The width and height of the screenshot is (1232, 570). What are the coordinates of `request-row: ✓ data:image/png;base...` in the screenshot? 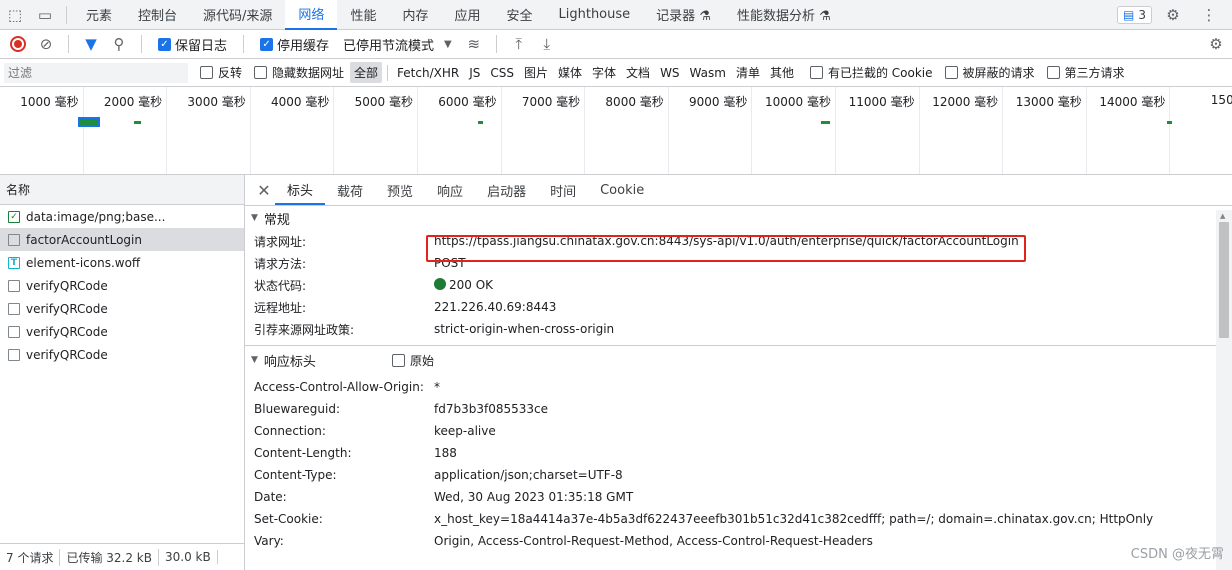 It's located at (122, 216).